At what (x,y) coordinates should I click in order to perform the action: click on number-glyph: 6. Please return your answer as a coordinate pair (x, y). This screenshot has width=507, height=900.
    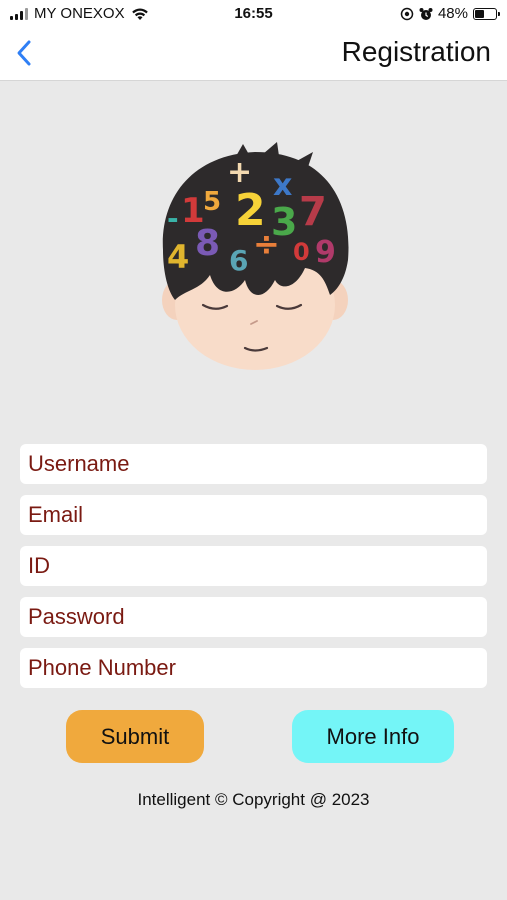
    Looking at the image, I should click on (238, 260).